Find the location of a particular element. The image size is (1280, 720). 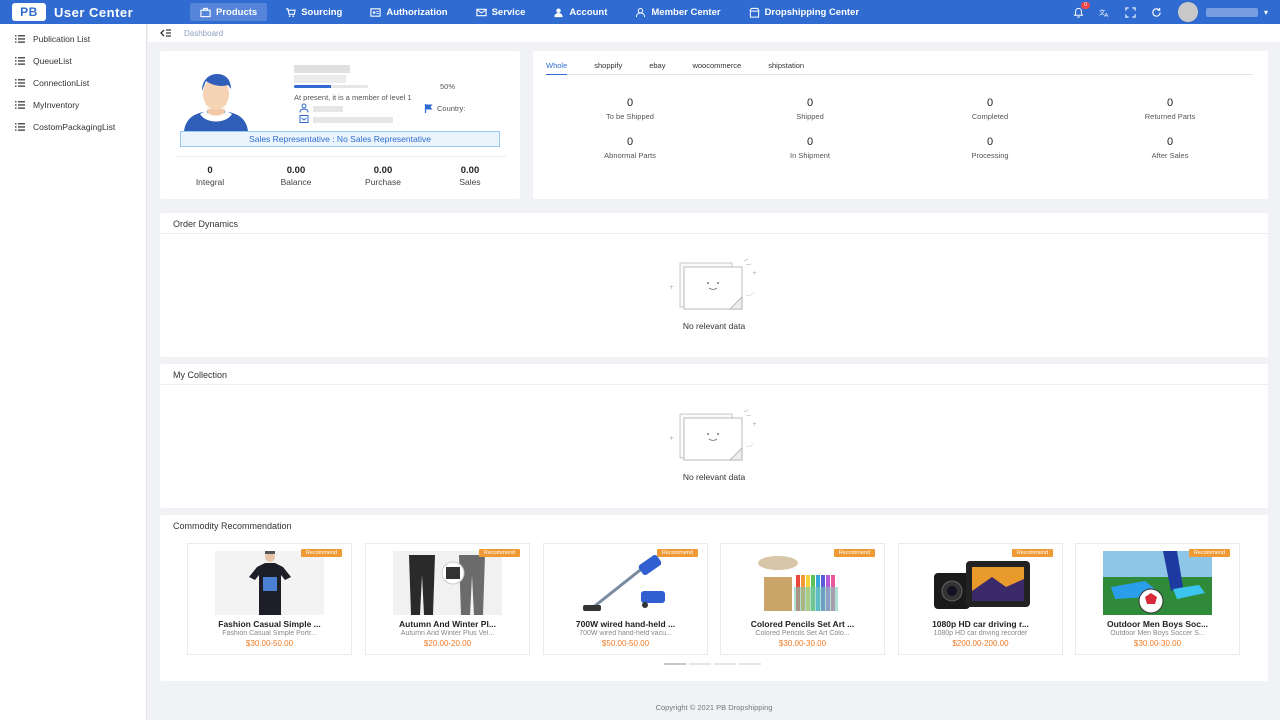

product-price: $20.00-20.00 is located at coordinates (447, 643).